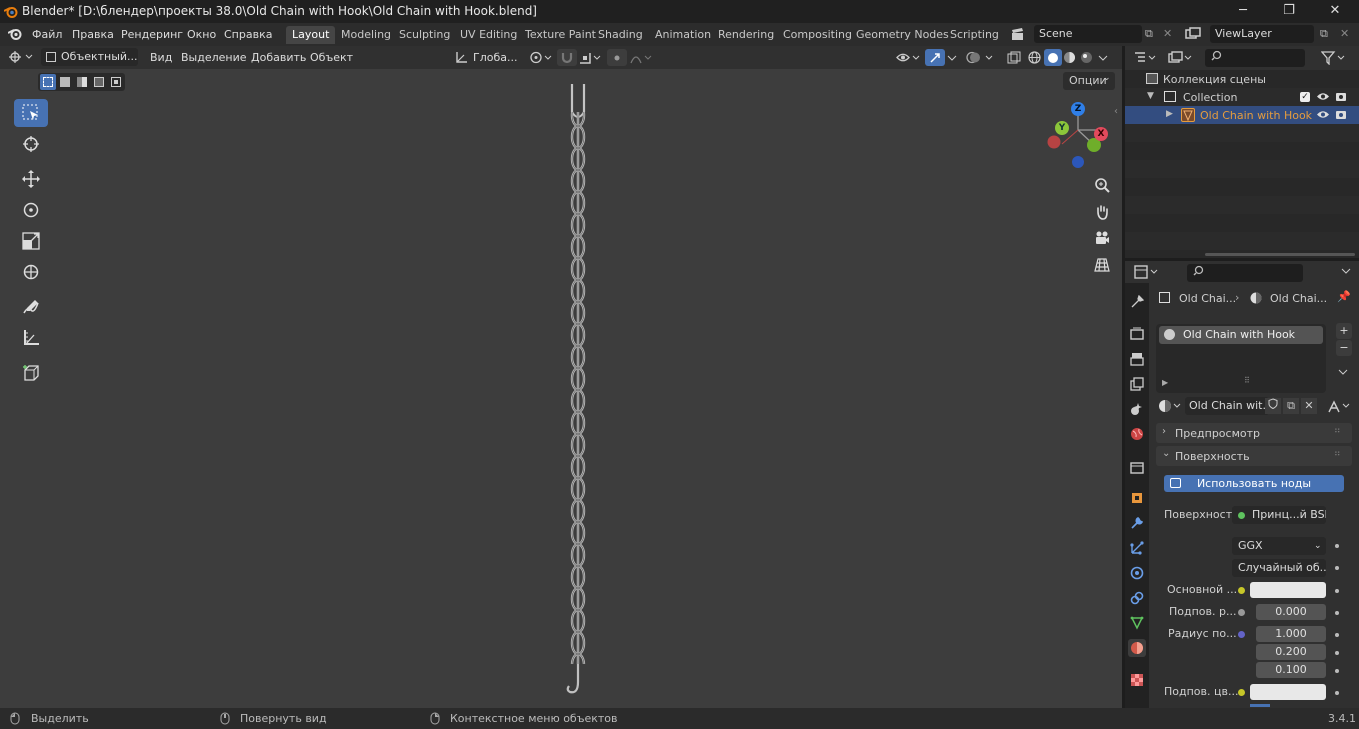  What do you see at coordinates (248, 34) in the screenshot?
I see `menu-help: Справка` at bounding box center [248, 34].